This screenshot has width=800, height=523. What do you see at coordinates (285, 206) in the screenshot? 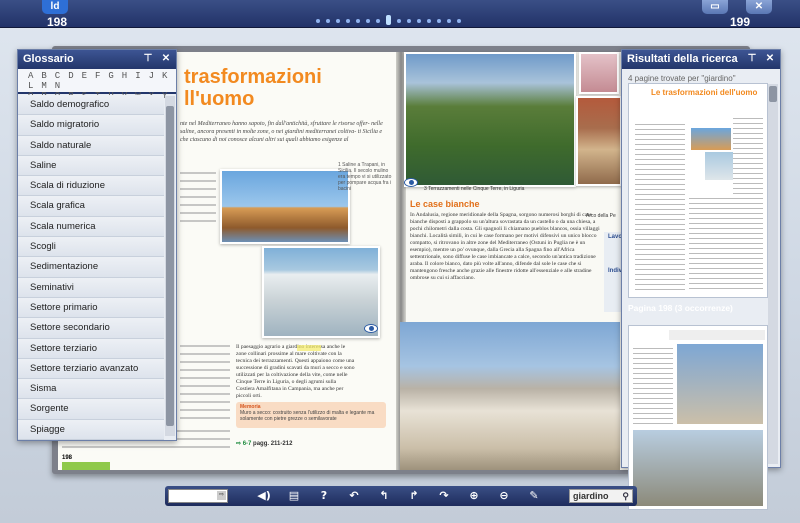
I see `saline-windmill-photo` at bounding box center [285, 206].